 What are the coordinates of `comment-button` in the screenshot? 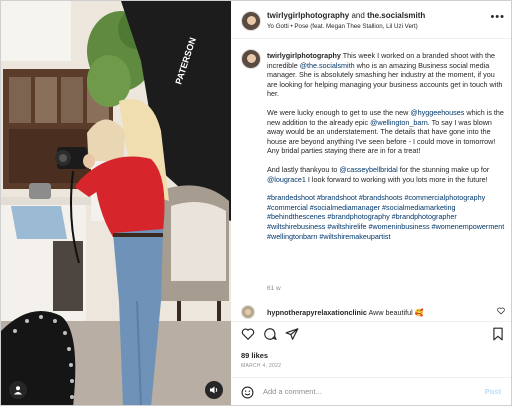 It's located at (270, 336).